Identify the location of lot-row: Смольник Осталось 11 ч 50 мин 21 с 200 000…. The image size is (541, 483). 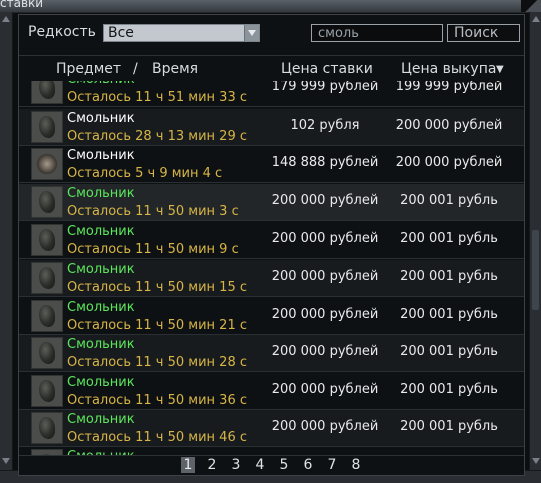
(271, 316).